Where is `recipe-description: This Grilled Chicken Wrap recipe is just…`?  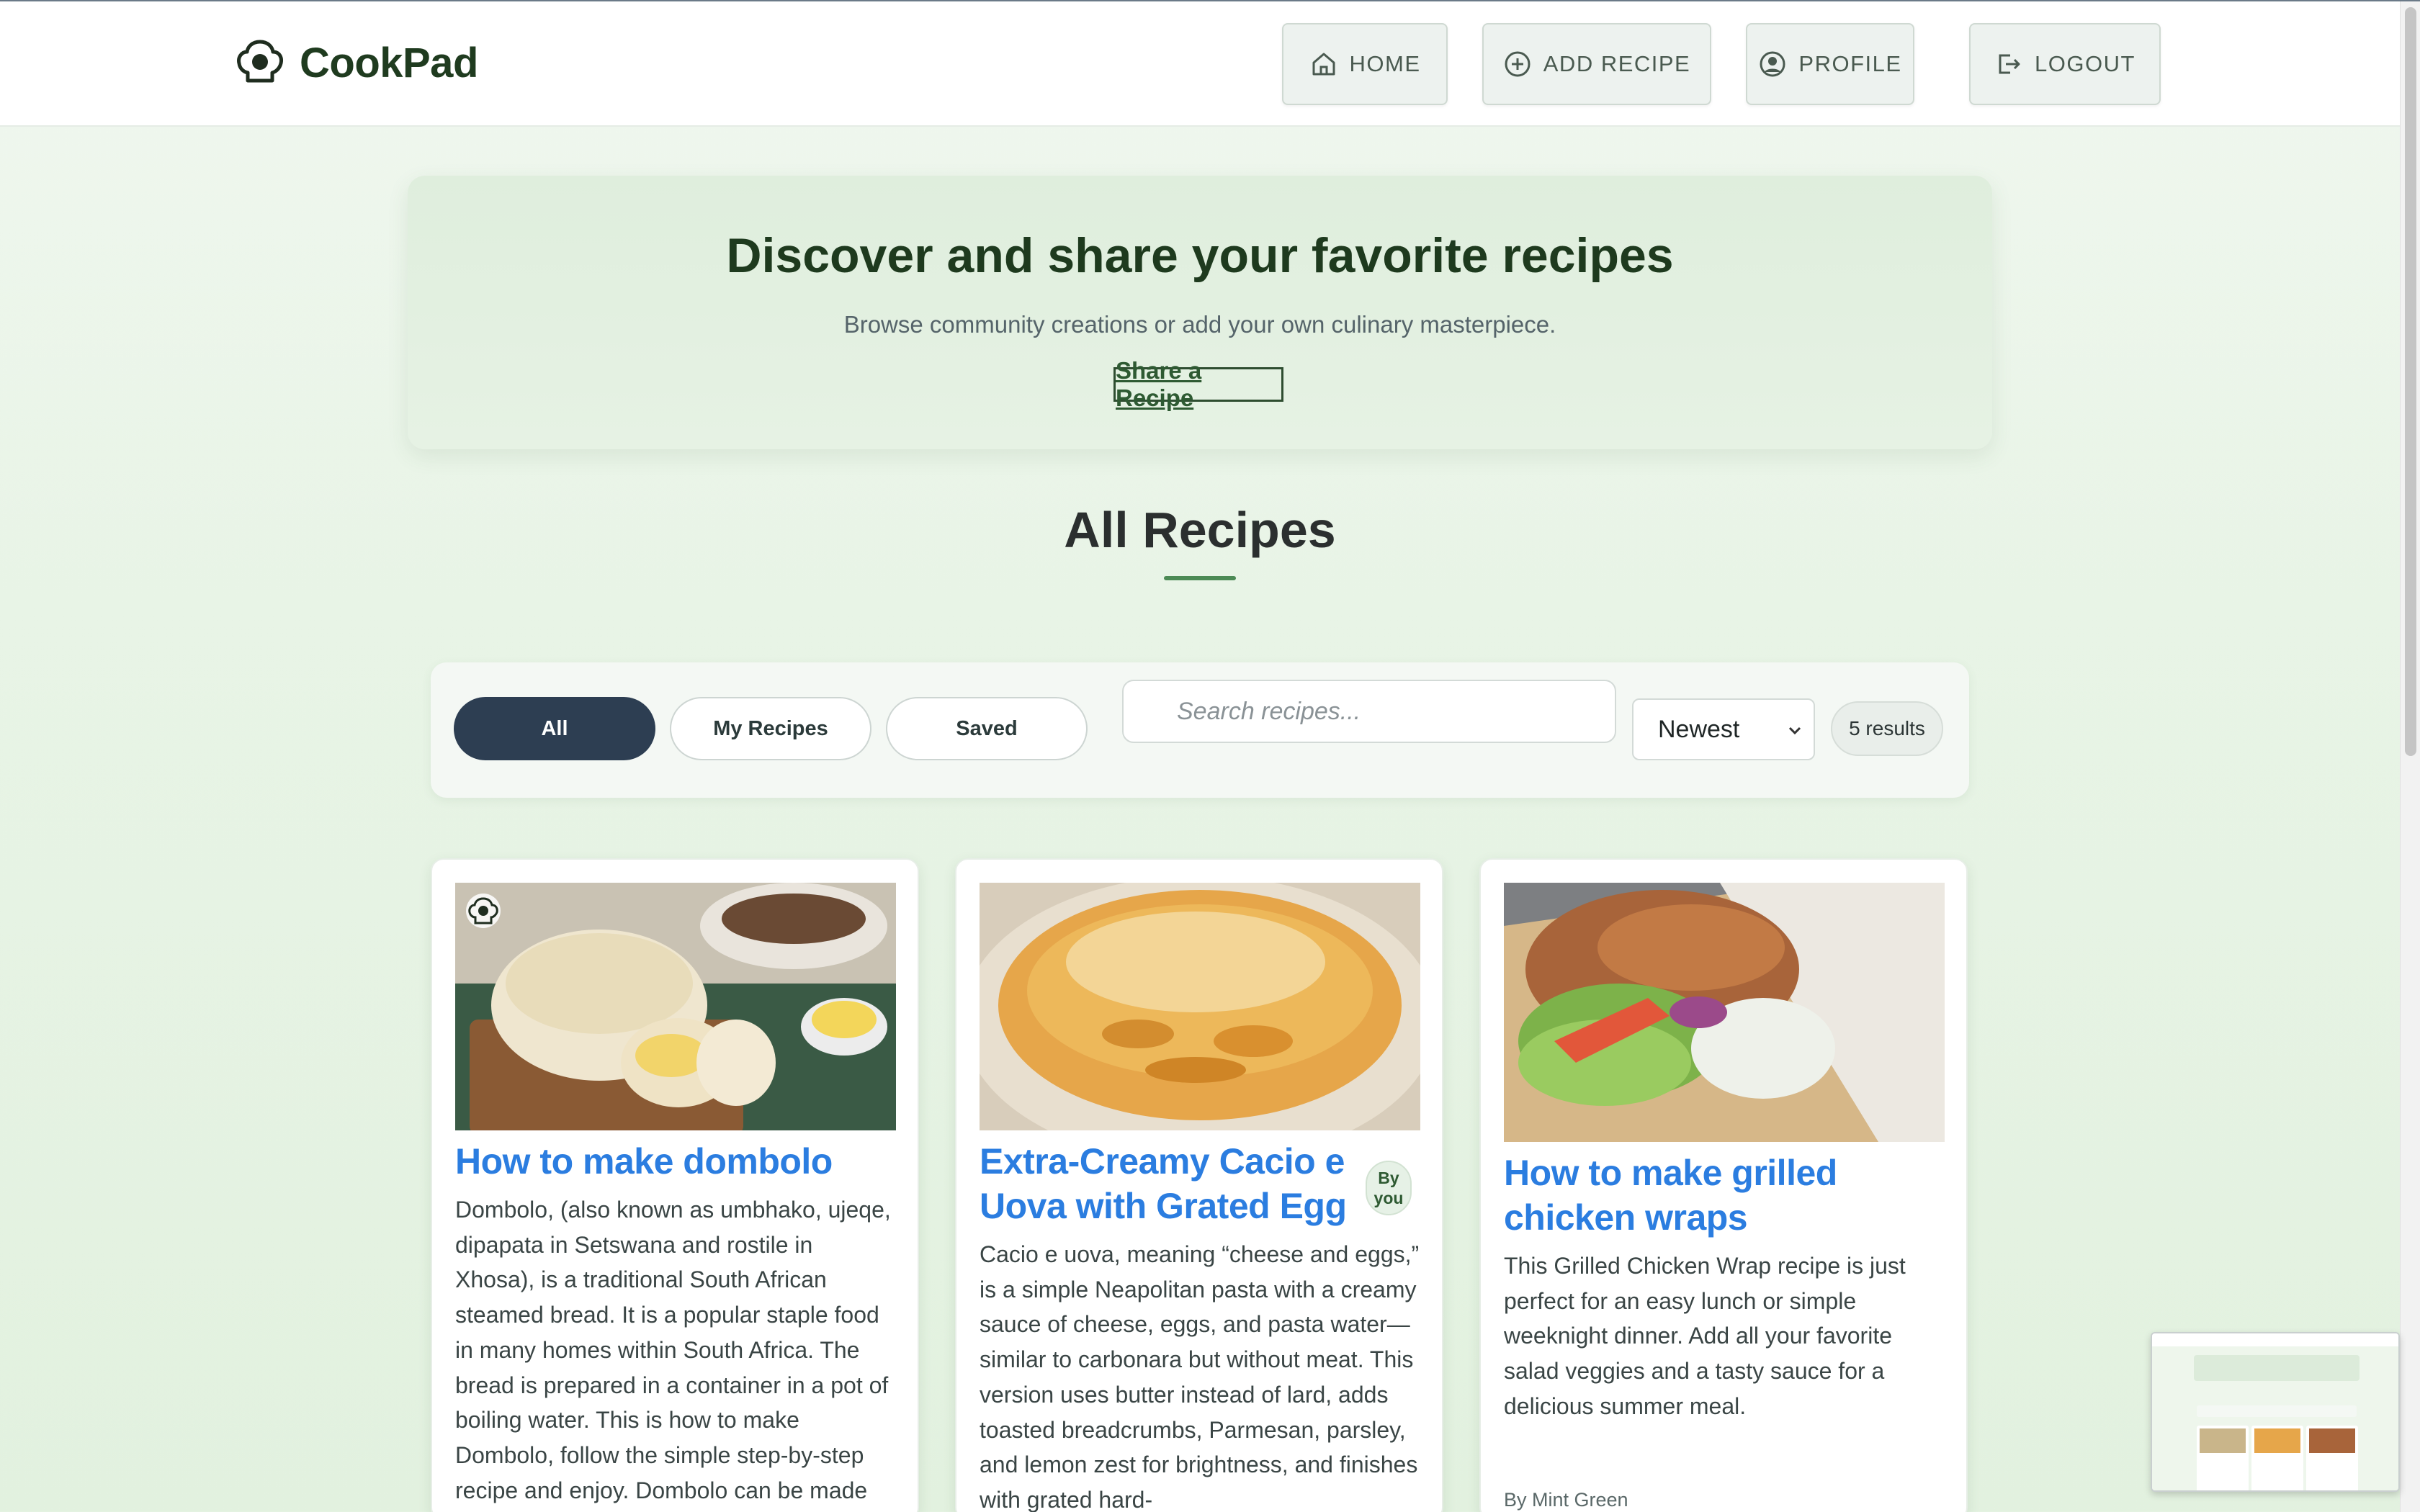 recipe-description: This Grilled Chicken Wrap recipe is just… is located at coordinates (1705, 1336).